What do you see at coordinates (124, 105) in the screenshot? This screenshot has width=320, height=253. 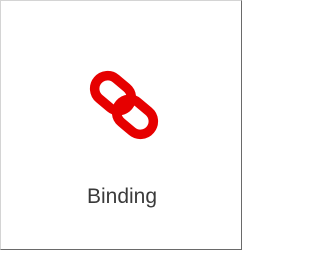 I see `link-icon` at bounding box center [124, 105].